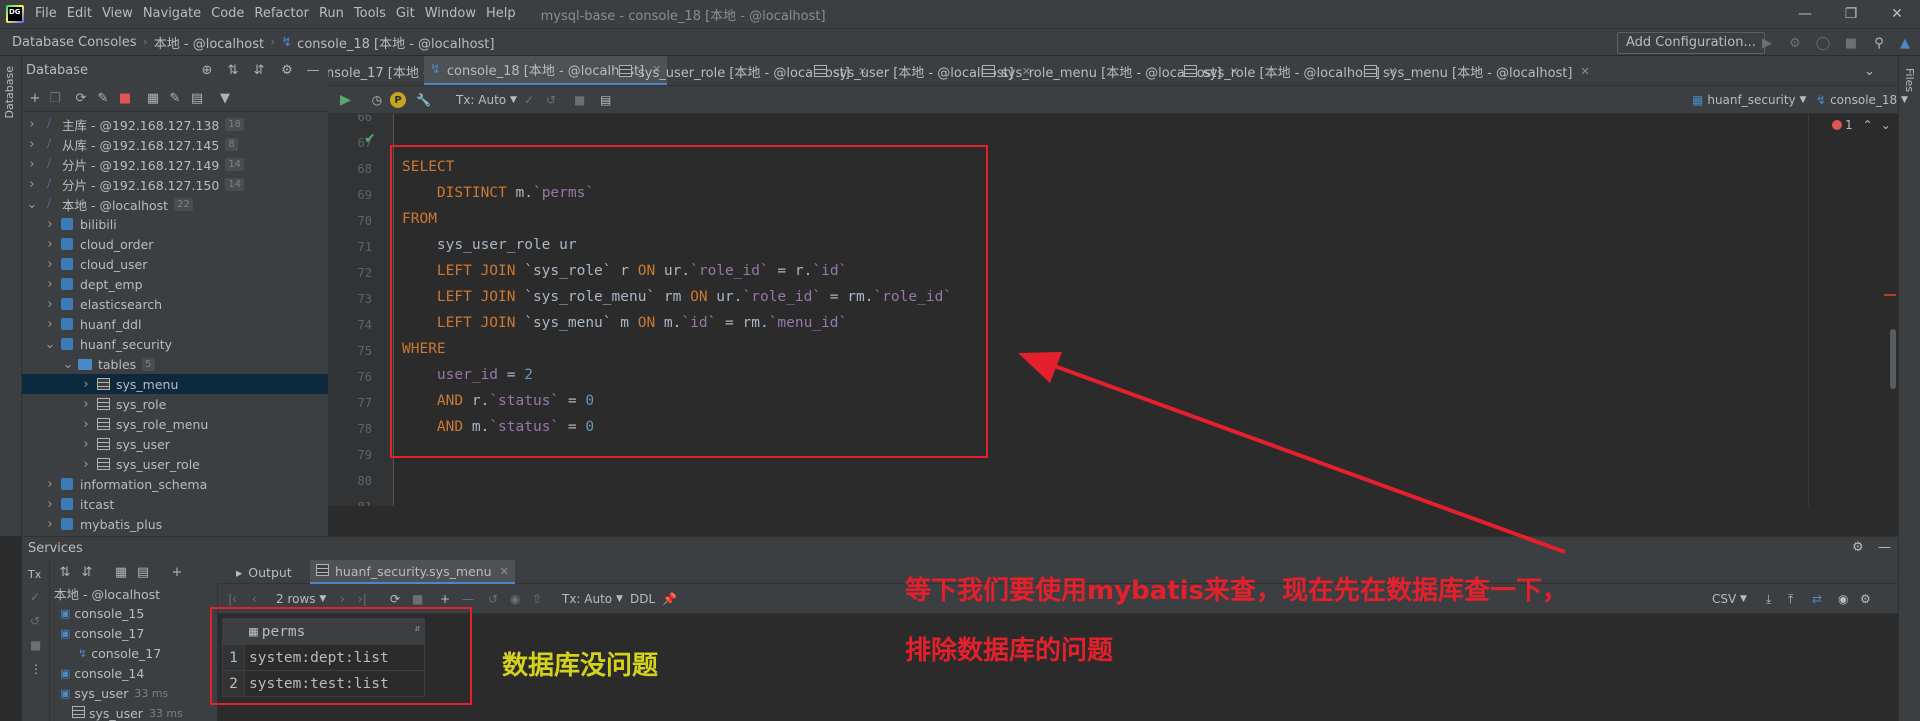 The width and height of the screenshot is (1920, 721). Describe the element at coordinates (1843, 599) in the screenshot. I see `view-icon: ◉` at that location.